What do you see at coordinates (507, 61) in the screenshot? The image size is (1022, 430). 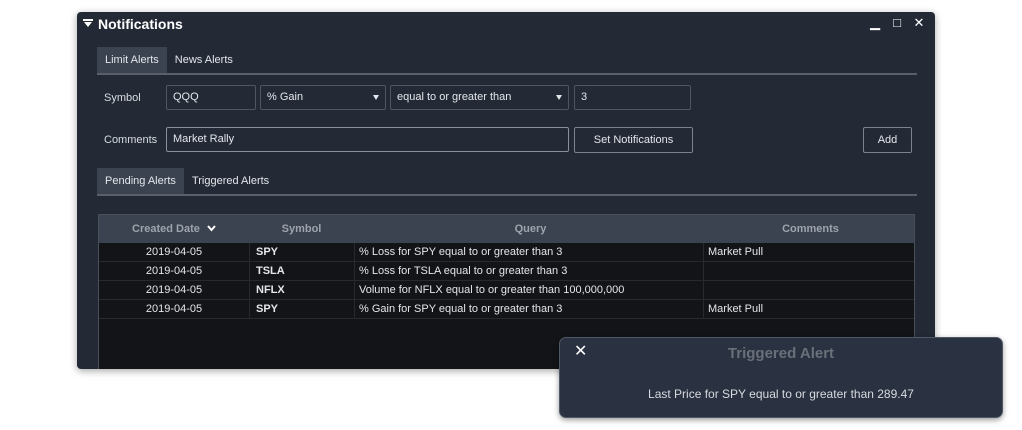 I see `alert-type-tabs: Limit Alerts News Alerts` at bounding box center [507, 61].